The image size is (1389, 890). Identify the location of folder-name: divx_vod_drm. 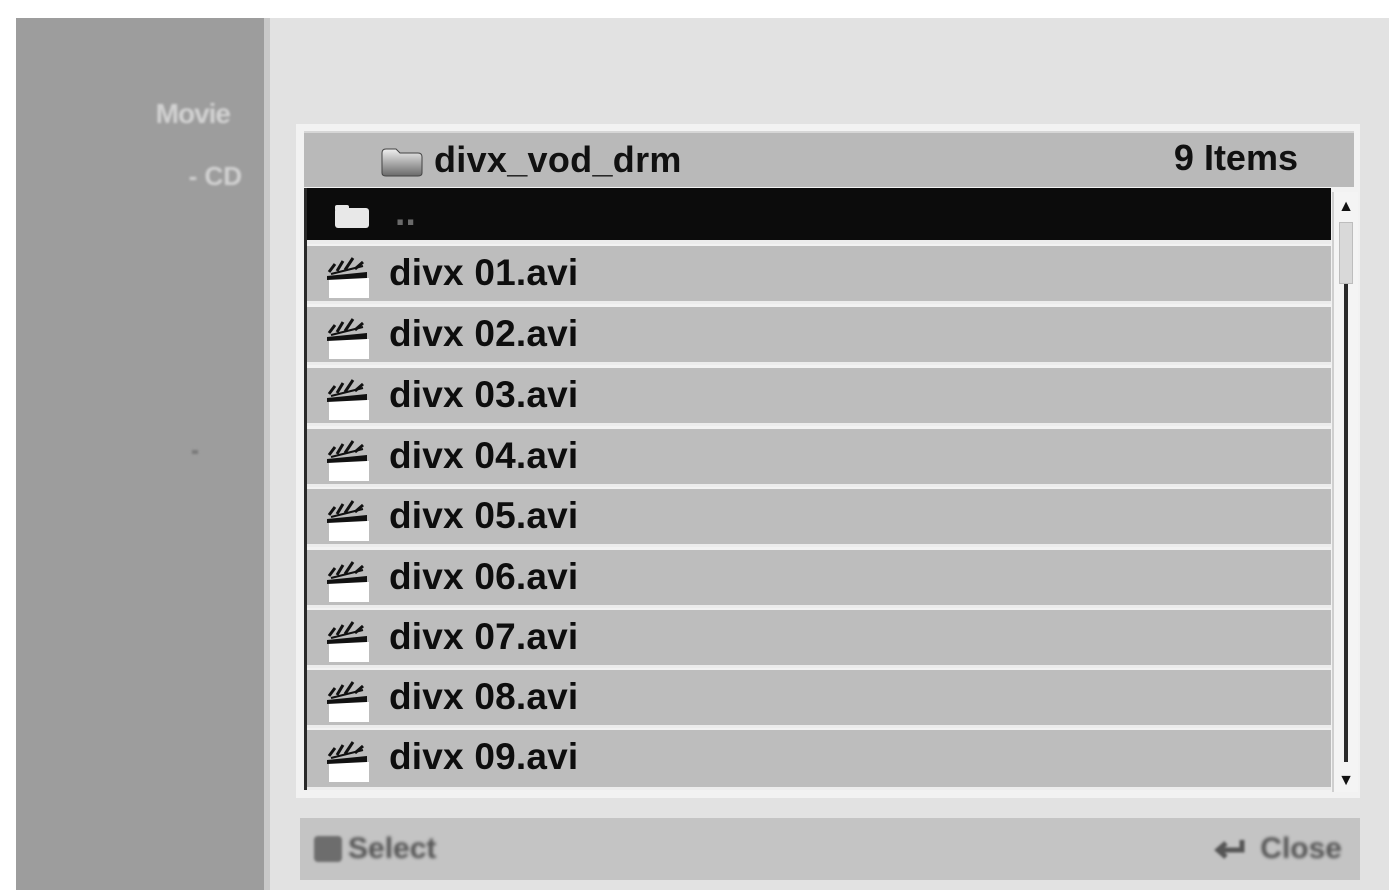
(558, 159).